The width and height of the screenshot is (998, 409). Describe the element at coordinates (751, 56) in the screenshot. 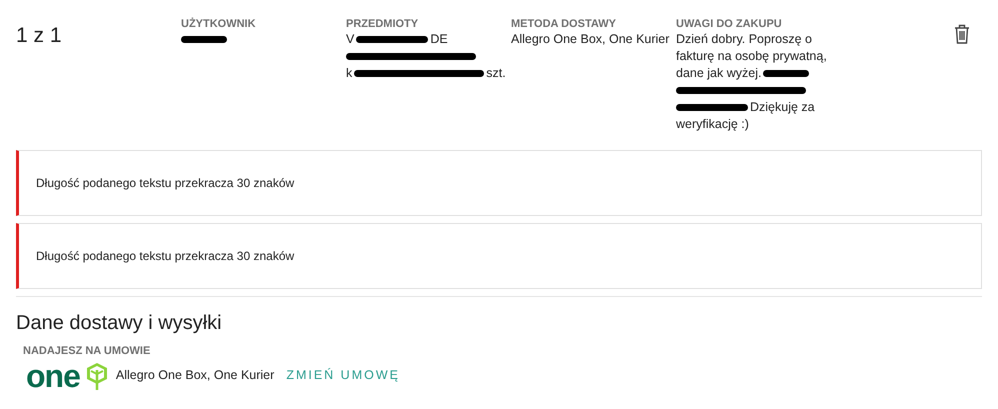

I see `value-text: fakturę na osobę prywatną,` at that location.